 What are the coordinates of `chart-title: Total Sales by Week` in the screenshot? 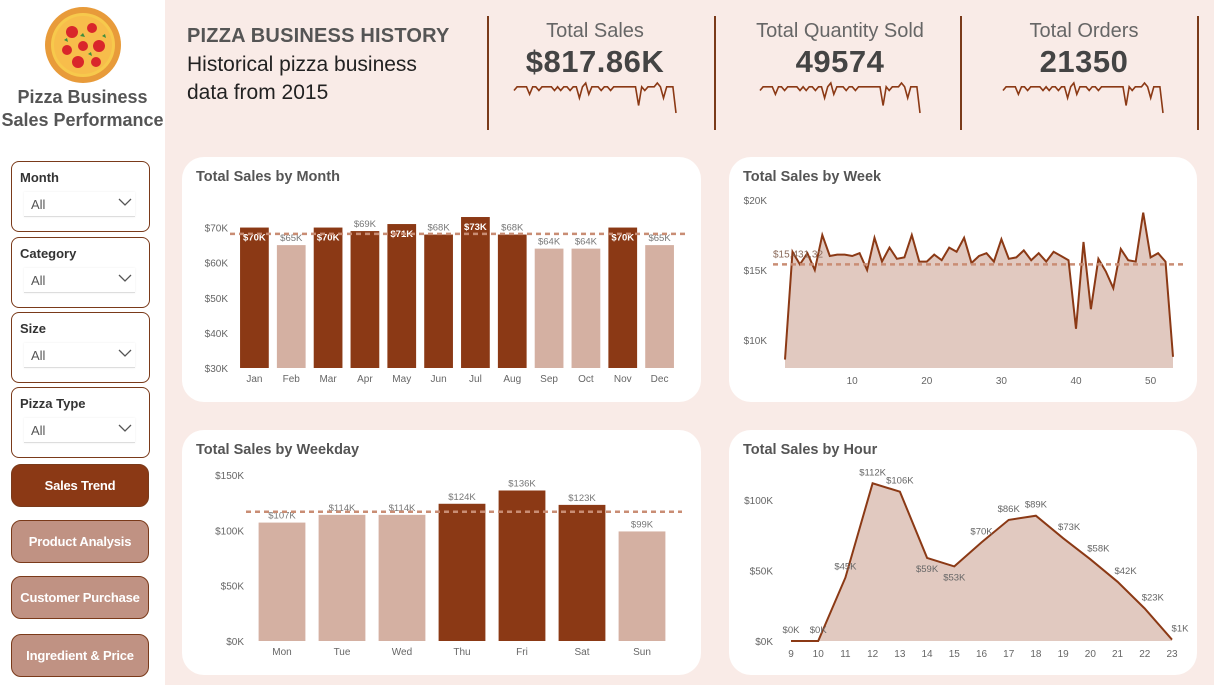 It's located at (812, 177).